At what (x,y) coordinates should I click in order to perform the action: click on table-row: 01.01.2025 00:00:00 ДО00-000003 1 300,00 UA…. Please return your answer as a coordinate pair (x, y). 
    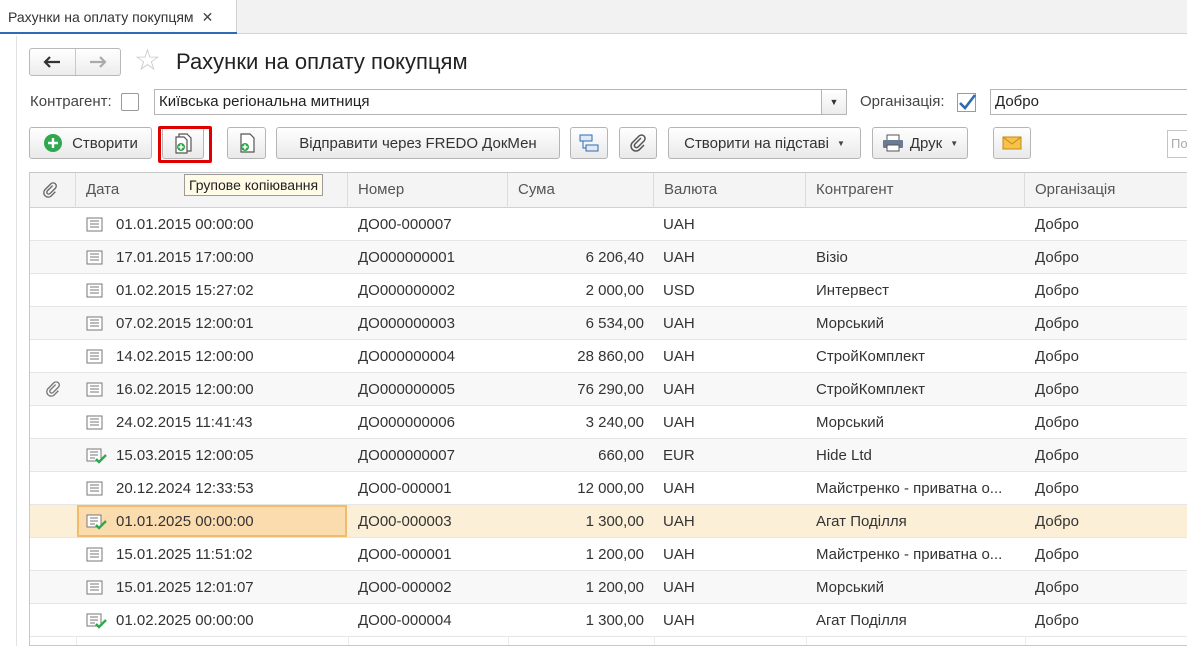
    Looking at the image, I should click on (608, 521).